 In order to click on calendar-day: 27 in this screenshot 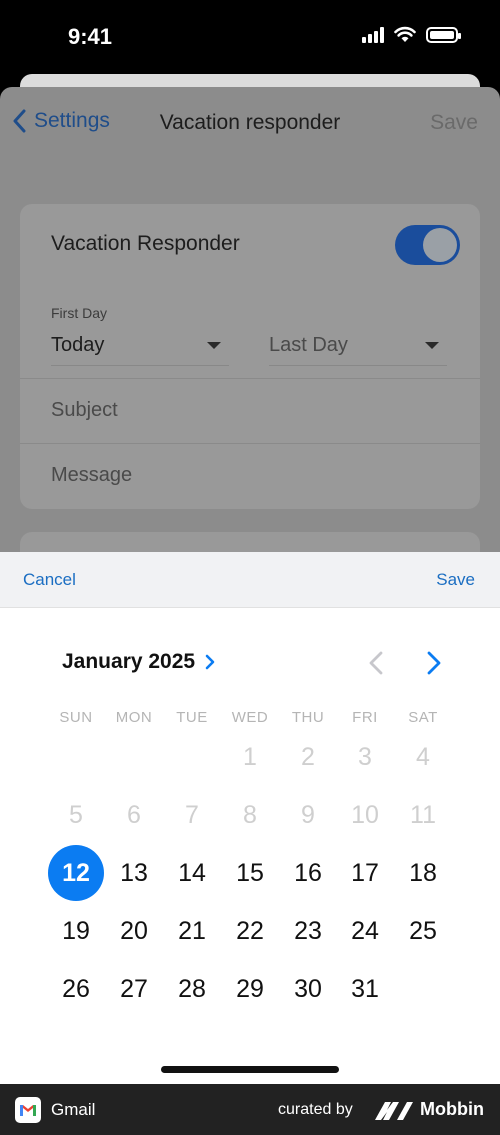, I will do `click(134, 989)`.